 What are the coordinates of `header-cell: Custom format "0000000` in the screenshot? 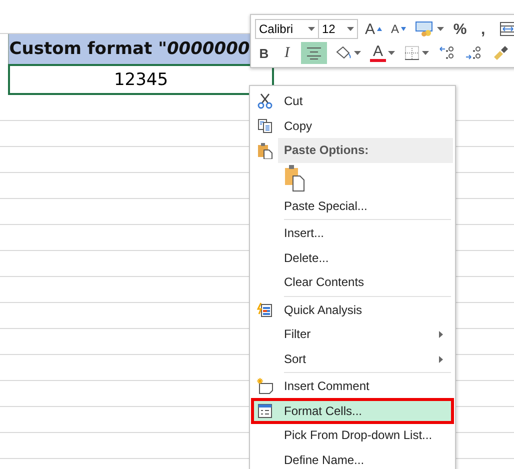 It's located at (129, 49).